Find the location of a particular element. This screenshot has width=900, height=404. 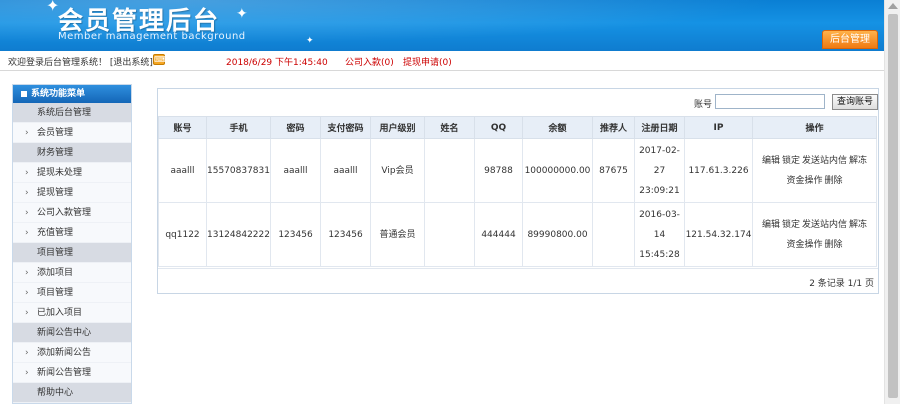

sidebar-item-project-management: › 项目管理 is located at coordinates (72, 293).